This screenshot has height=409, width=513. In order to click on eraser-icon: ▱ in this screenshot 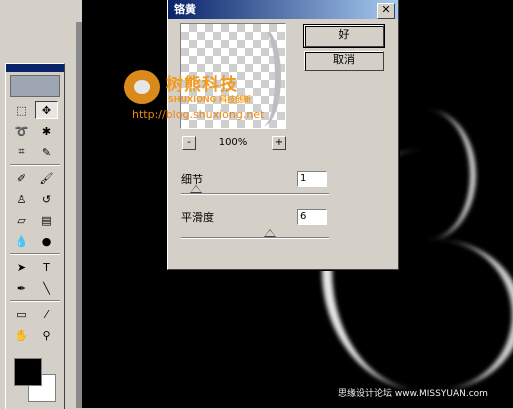, I will do `click(21, 220)`.